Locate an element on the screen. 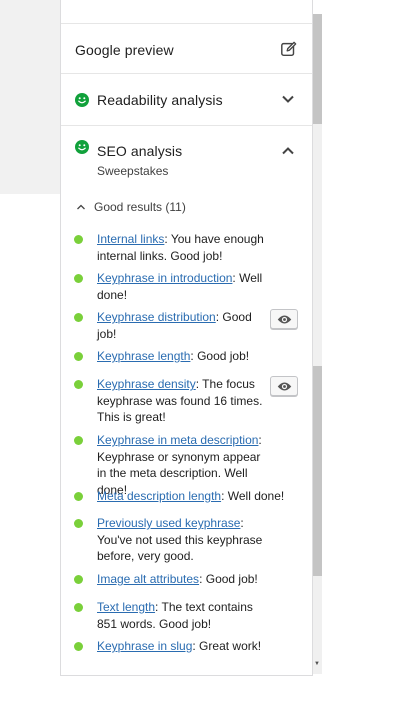  result-link: Internal links is located at coordinates (130, 239).